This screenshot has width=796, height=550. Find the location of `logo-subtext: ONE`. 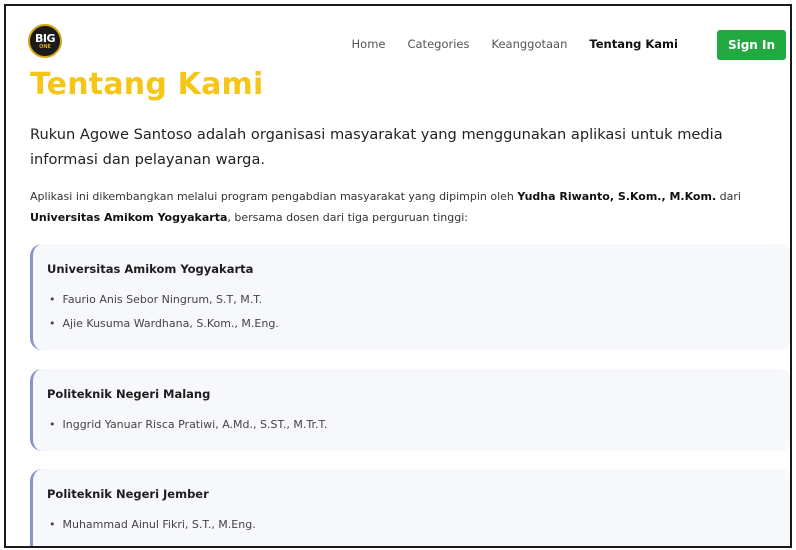

logo-subtext: ONE is located at coordinates (45, 46).